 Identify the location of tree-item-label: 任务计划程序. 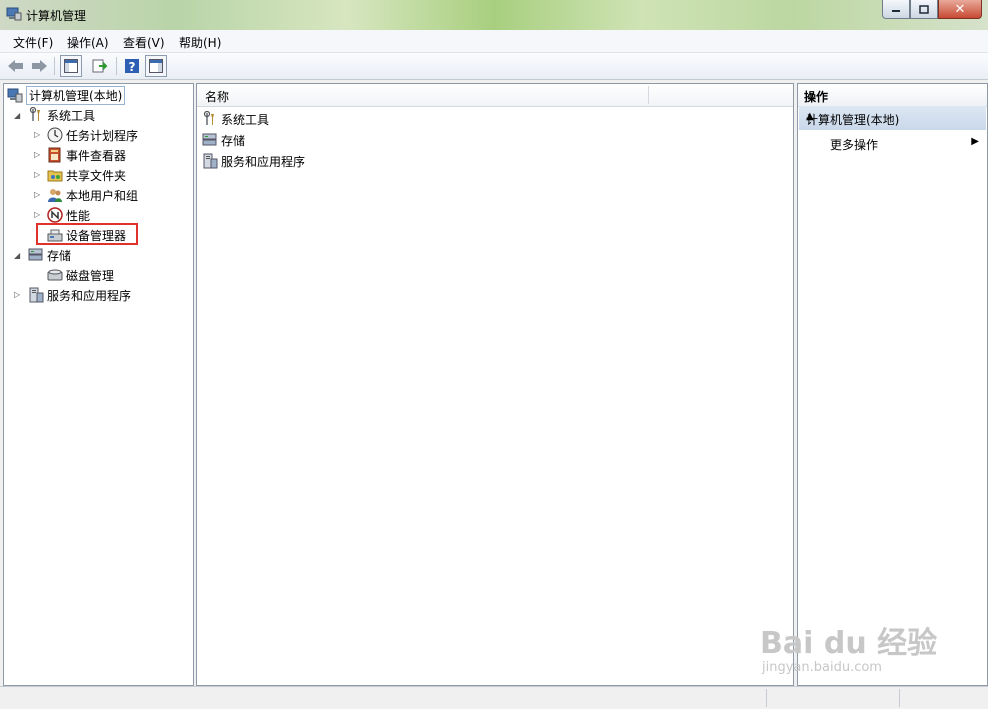
(102, 135).